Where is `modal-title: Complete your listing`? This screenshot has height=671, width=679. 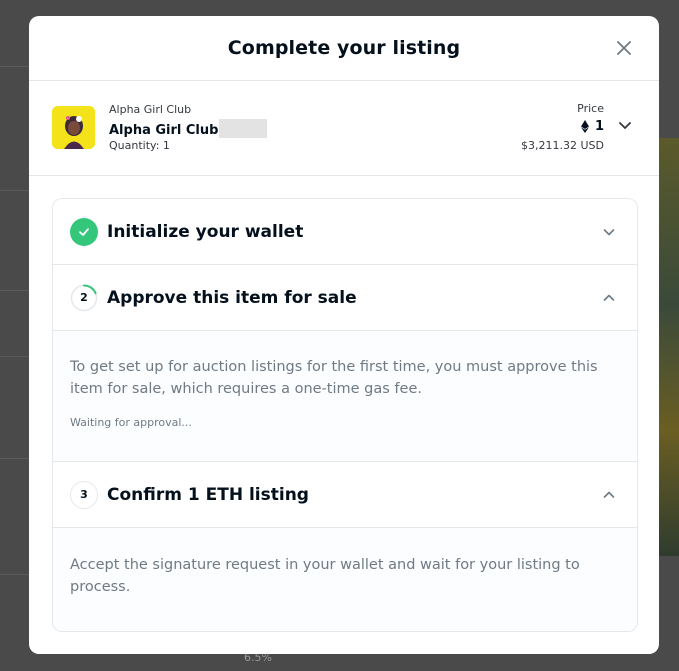
modal-title: Complete your listing is located at coordinates (344, 48).